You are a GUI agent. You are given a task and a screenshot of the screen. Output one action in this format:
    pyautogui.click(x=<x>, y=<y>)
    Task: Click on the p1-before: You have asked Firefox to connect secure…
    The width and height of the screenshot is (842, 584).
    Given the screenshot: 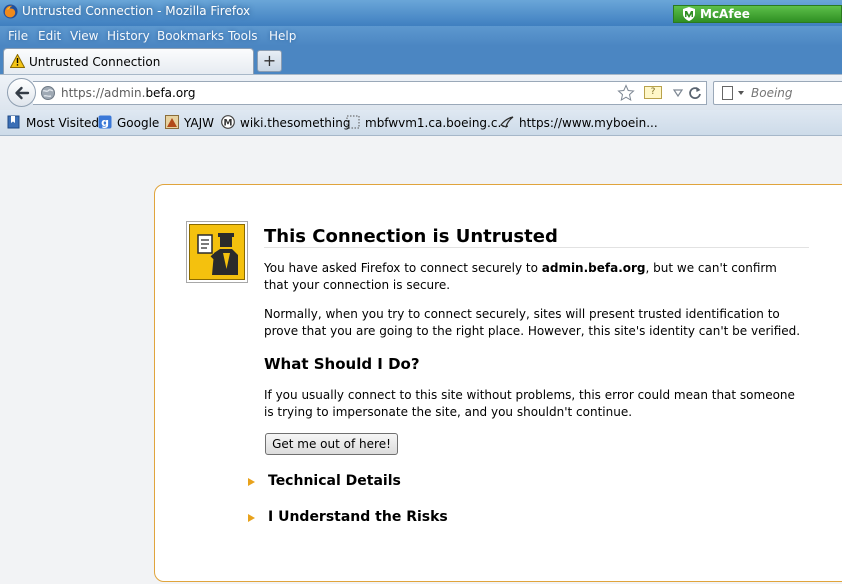 What is the action you would take?
    pyautogui.click(x=403, y=268)
    